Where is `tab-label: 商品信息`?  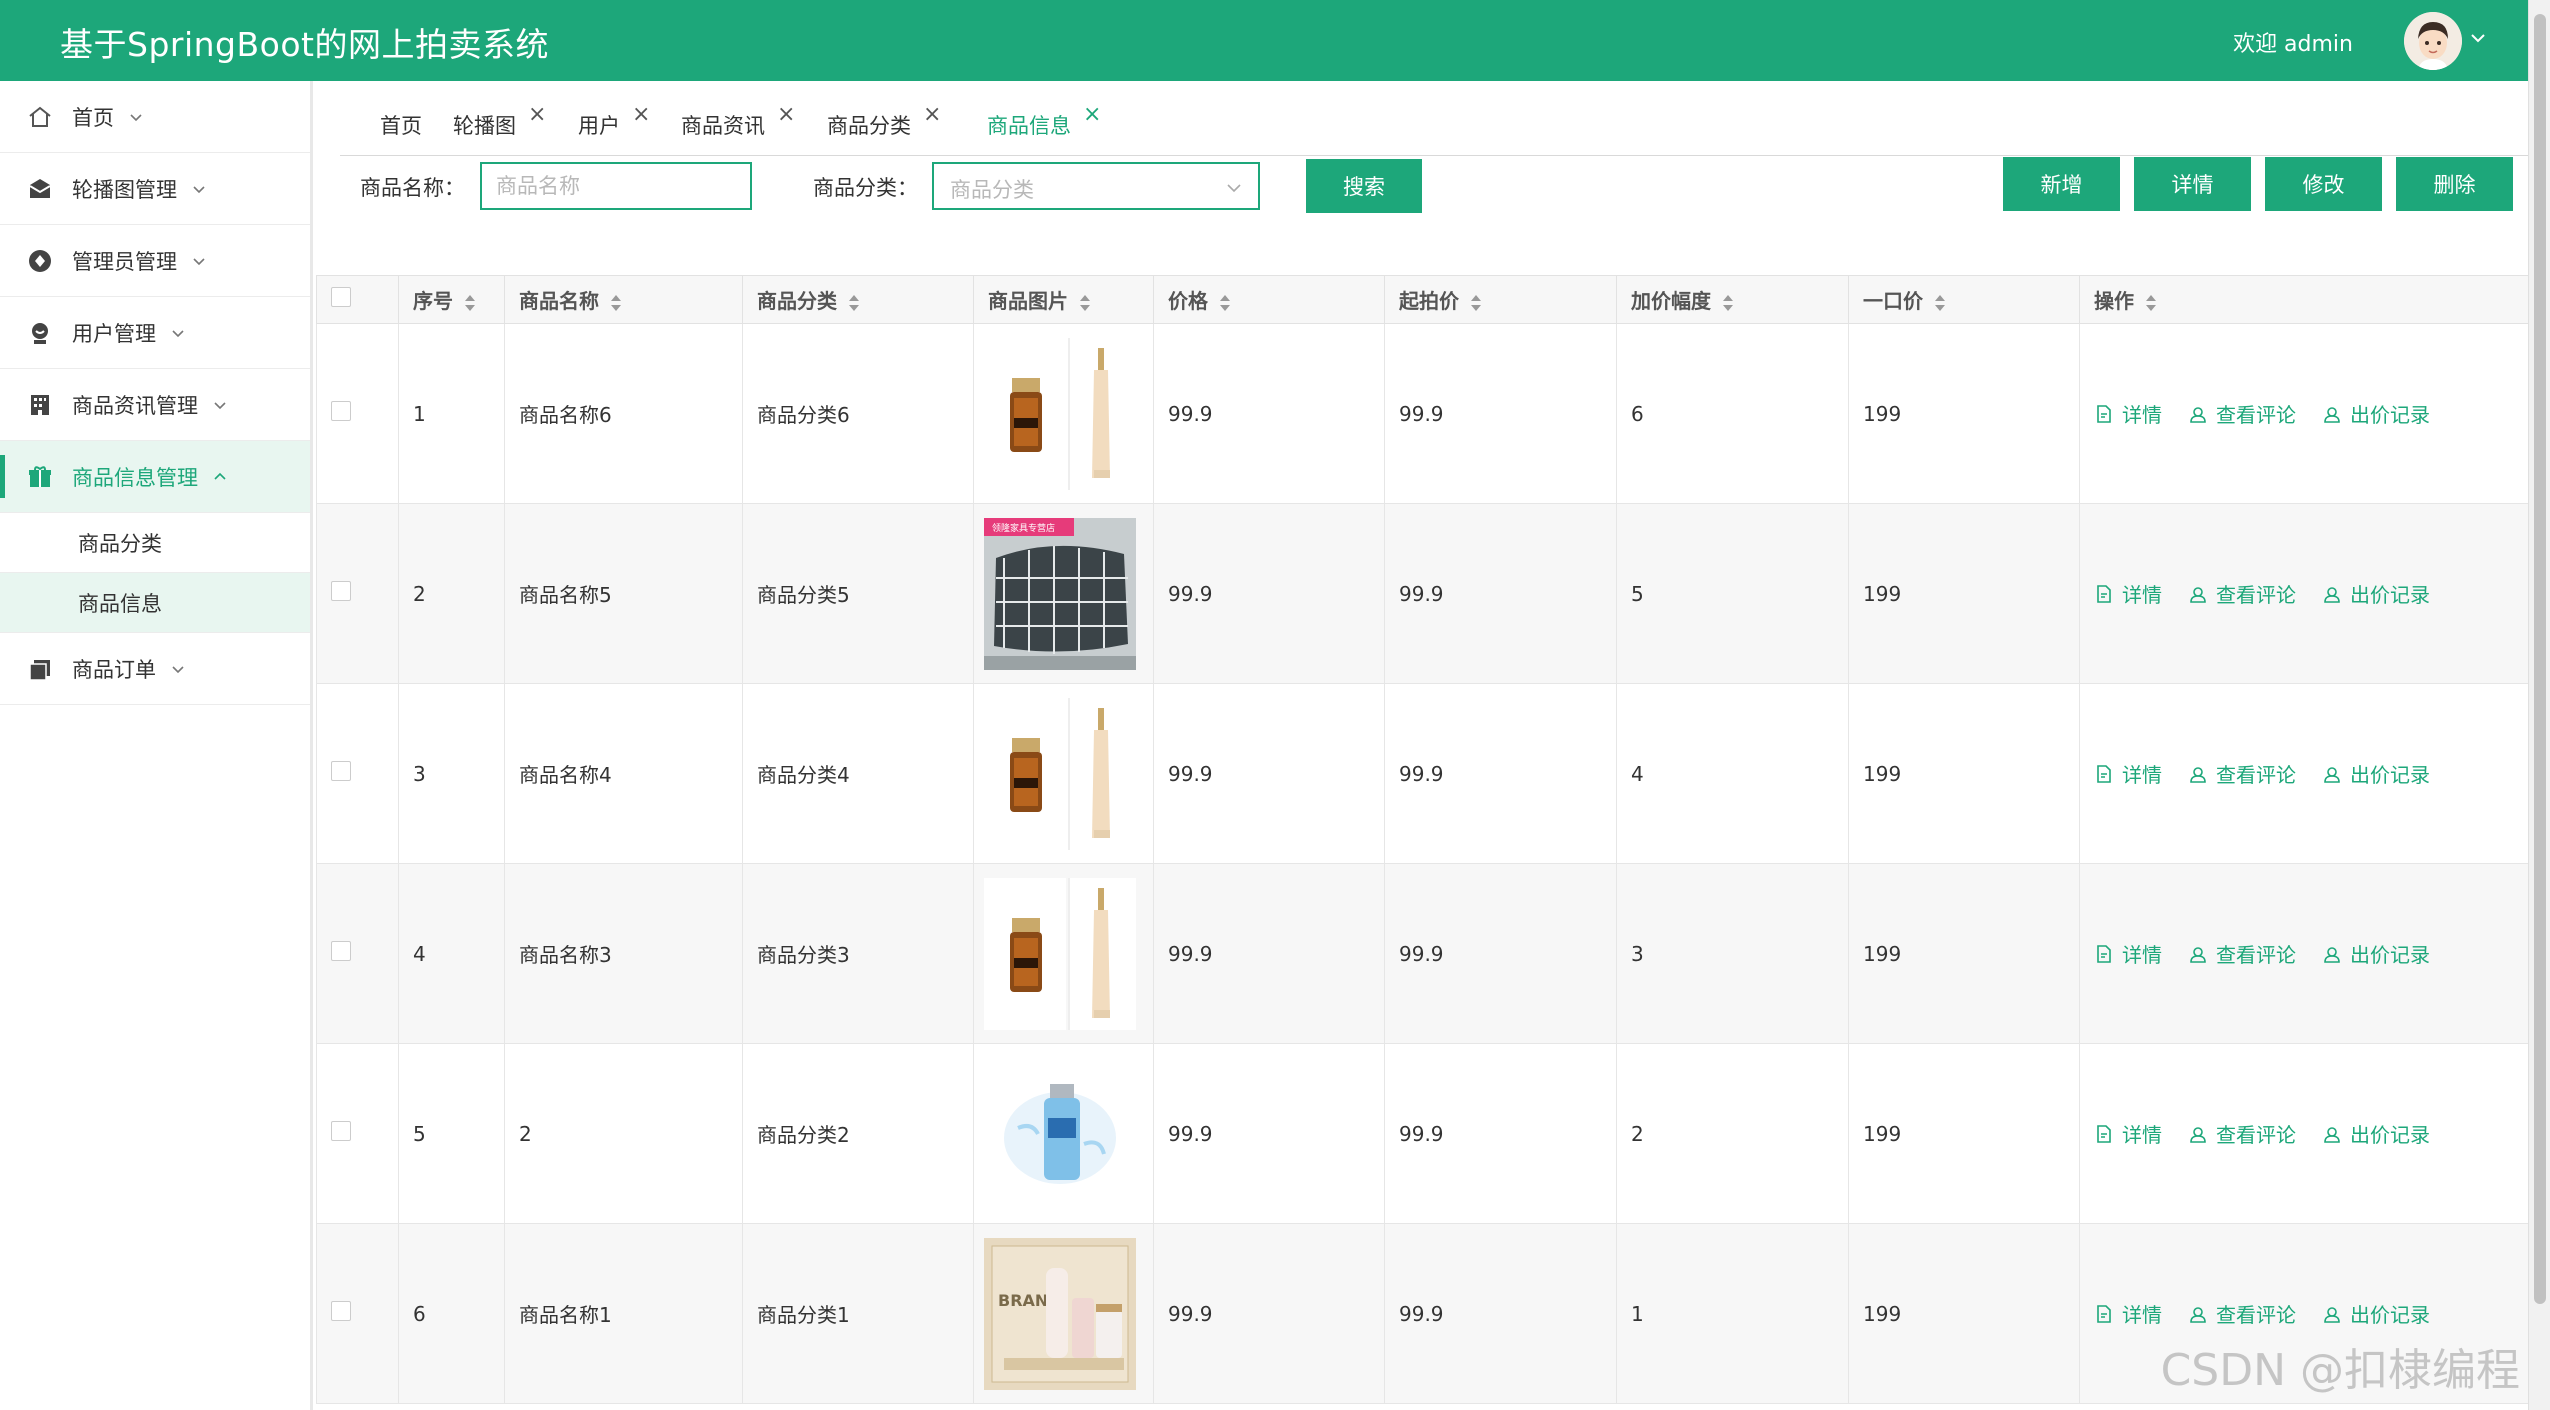 tab-label: 商品信息 is located at coordinates (1029, 126).